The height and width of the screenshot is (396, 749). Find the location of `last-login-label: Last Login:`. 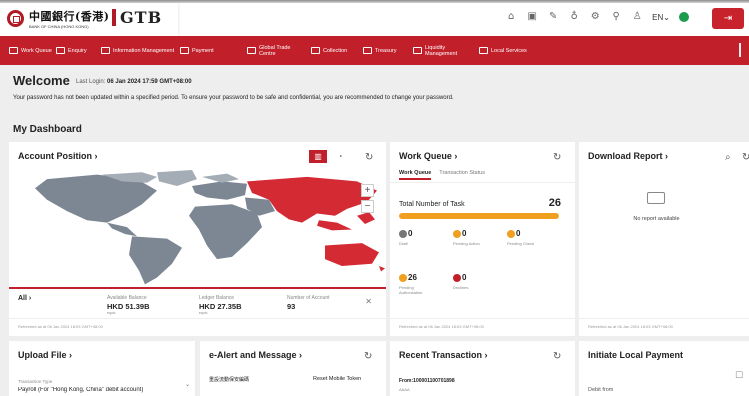

last-login-label: Last Login: is located at coordinates (91, 82).